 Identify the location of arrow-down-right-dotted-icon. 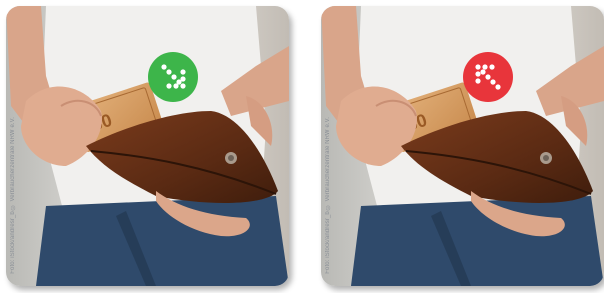
(173, 77).